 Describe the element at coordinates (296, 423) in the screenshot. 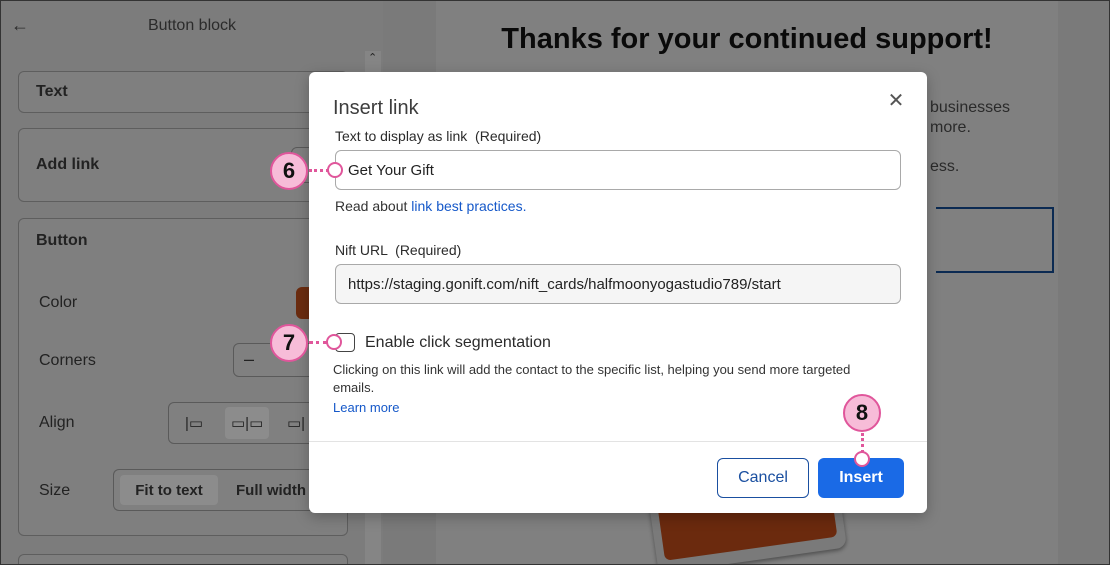

I see `align-right-icon: ▭|` at that location.